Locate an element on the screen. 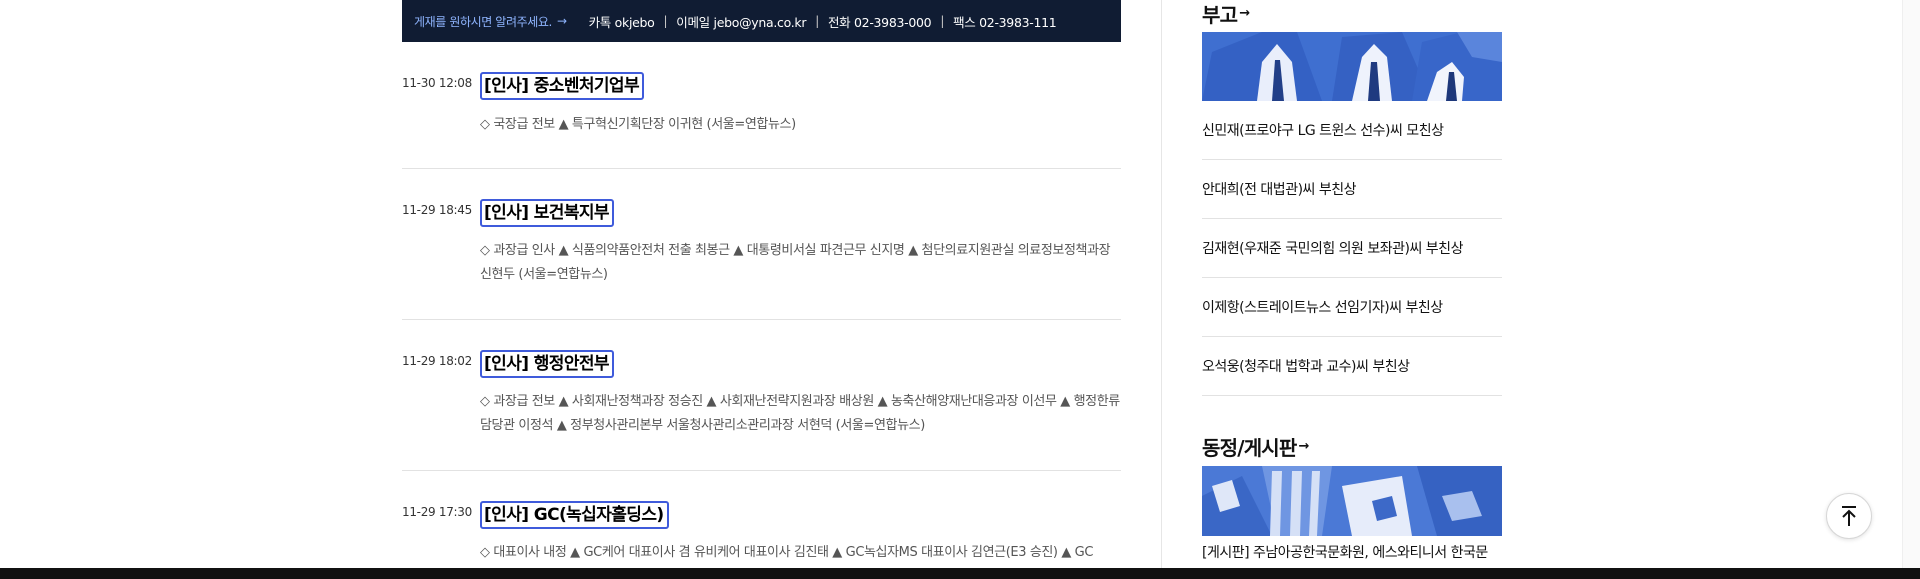 This screenshot has width=1920, height=579. news-time: 11-29 18:02 is located at coordinates (437, 361).